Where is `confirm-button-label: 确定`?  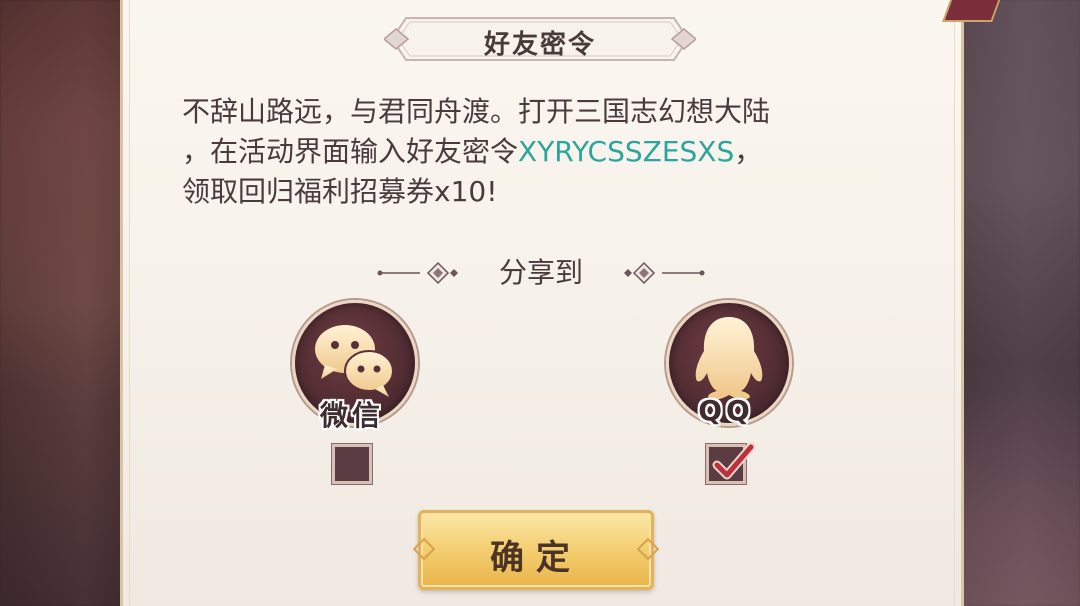 confirm-button-label: 确定 is located at coordinates (536, 558).